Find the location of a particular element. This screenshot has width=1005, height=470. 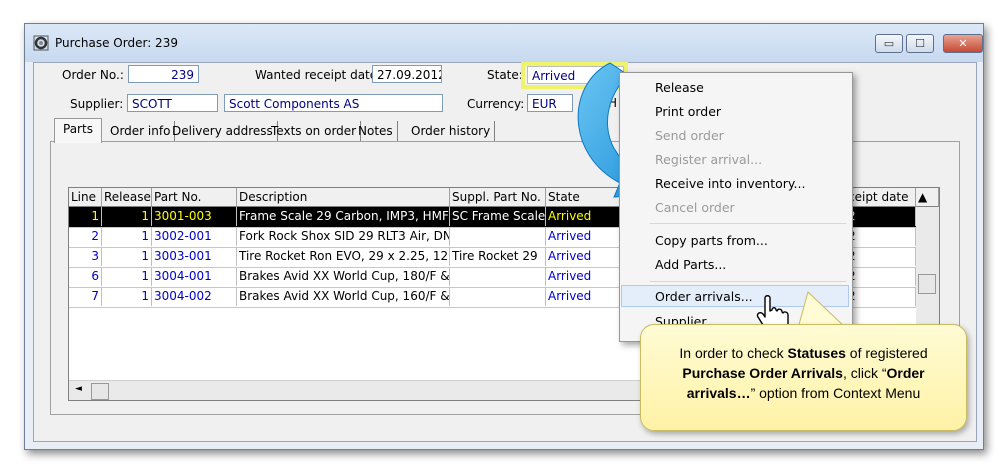

col-header-receipt-date: ceipt date is located at coordinates (881, 197).